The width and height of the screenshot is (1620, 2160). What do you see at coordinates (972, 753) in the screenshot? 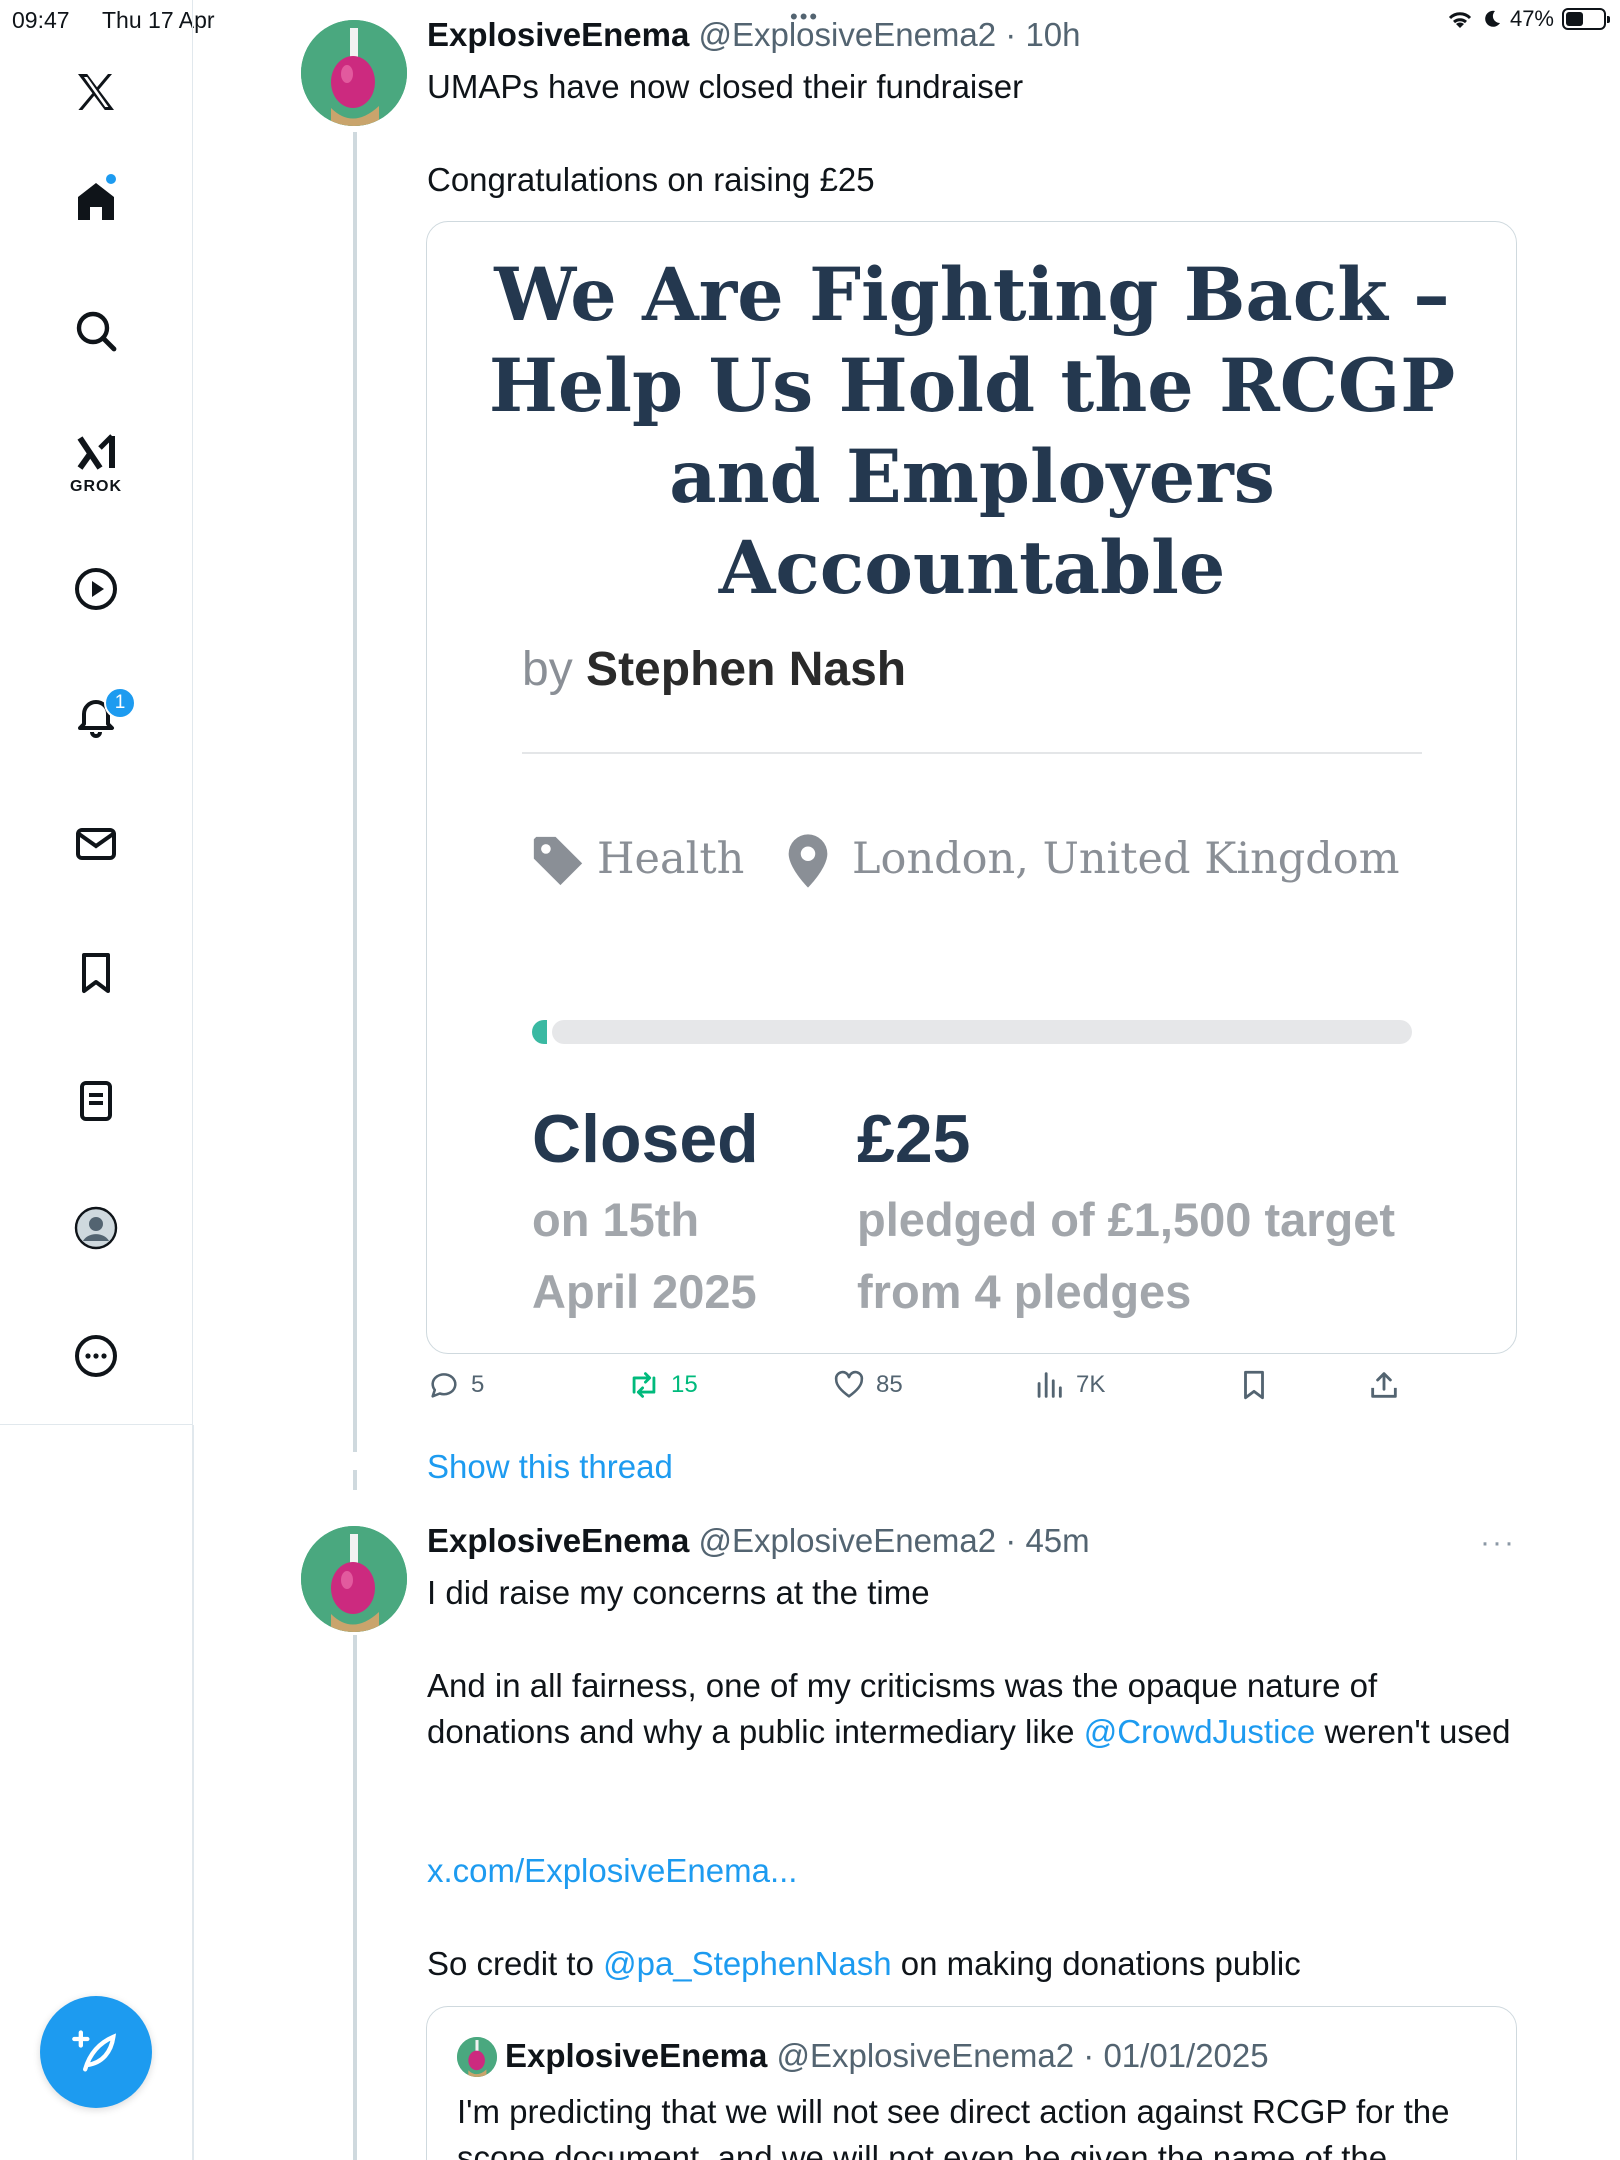
I see `card-divider` at bounding box center [972, 753].